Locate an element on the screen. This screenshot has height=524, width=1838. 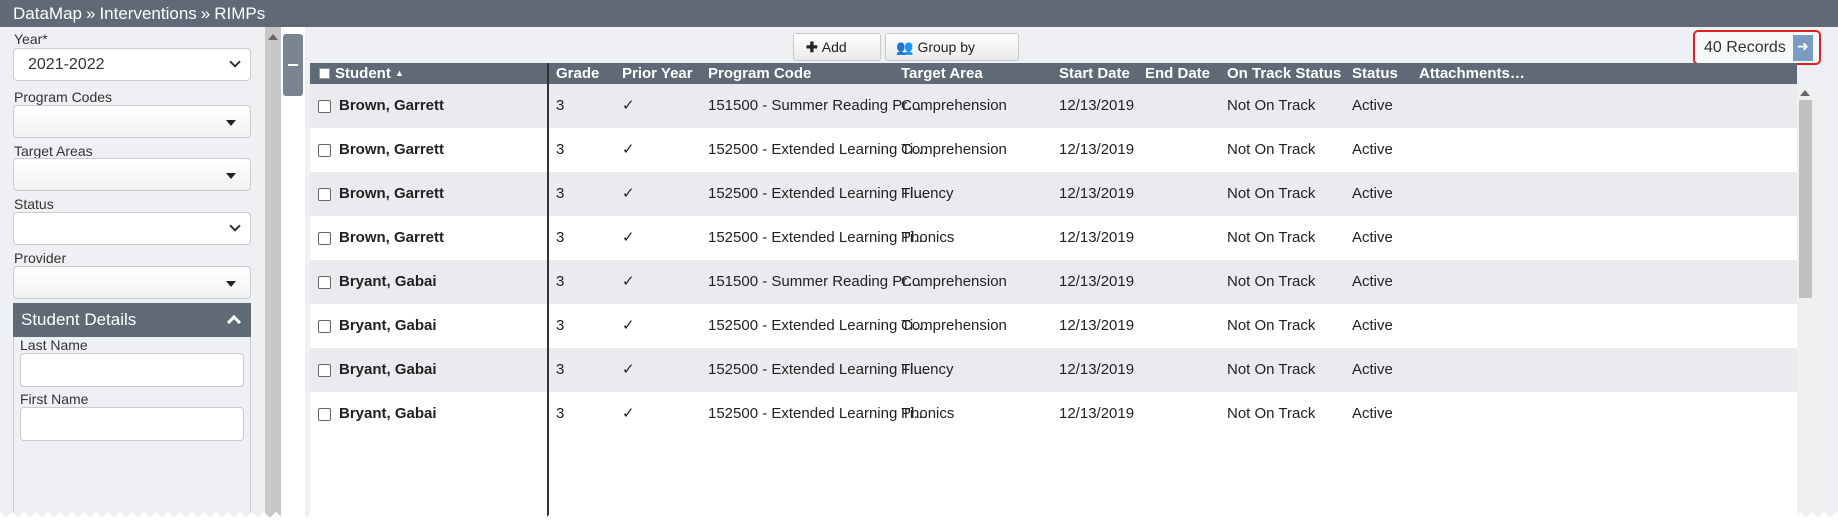
column-header-end-date: End Date is located at coordinates (1177, 73).